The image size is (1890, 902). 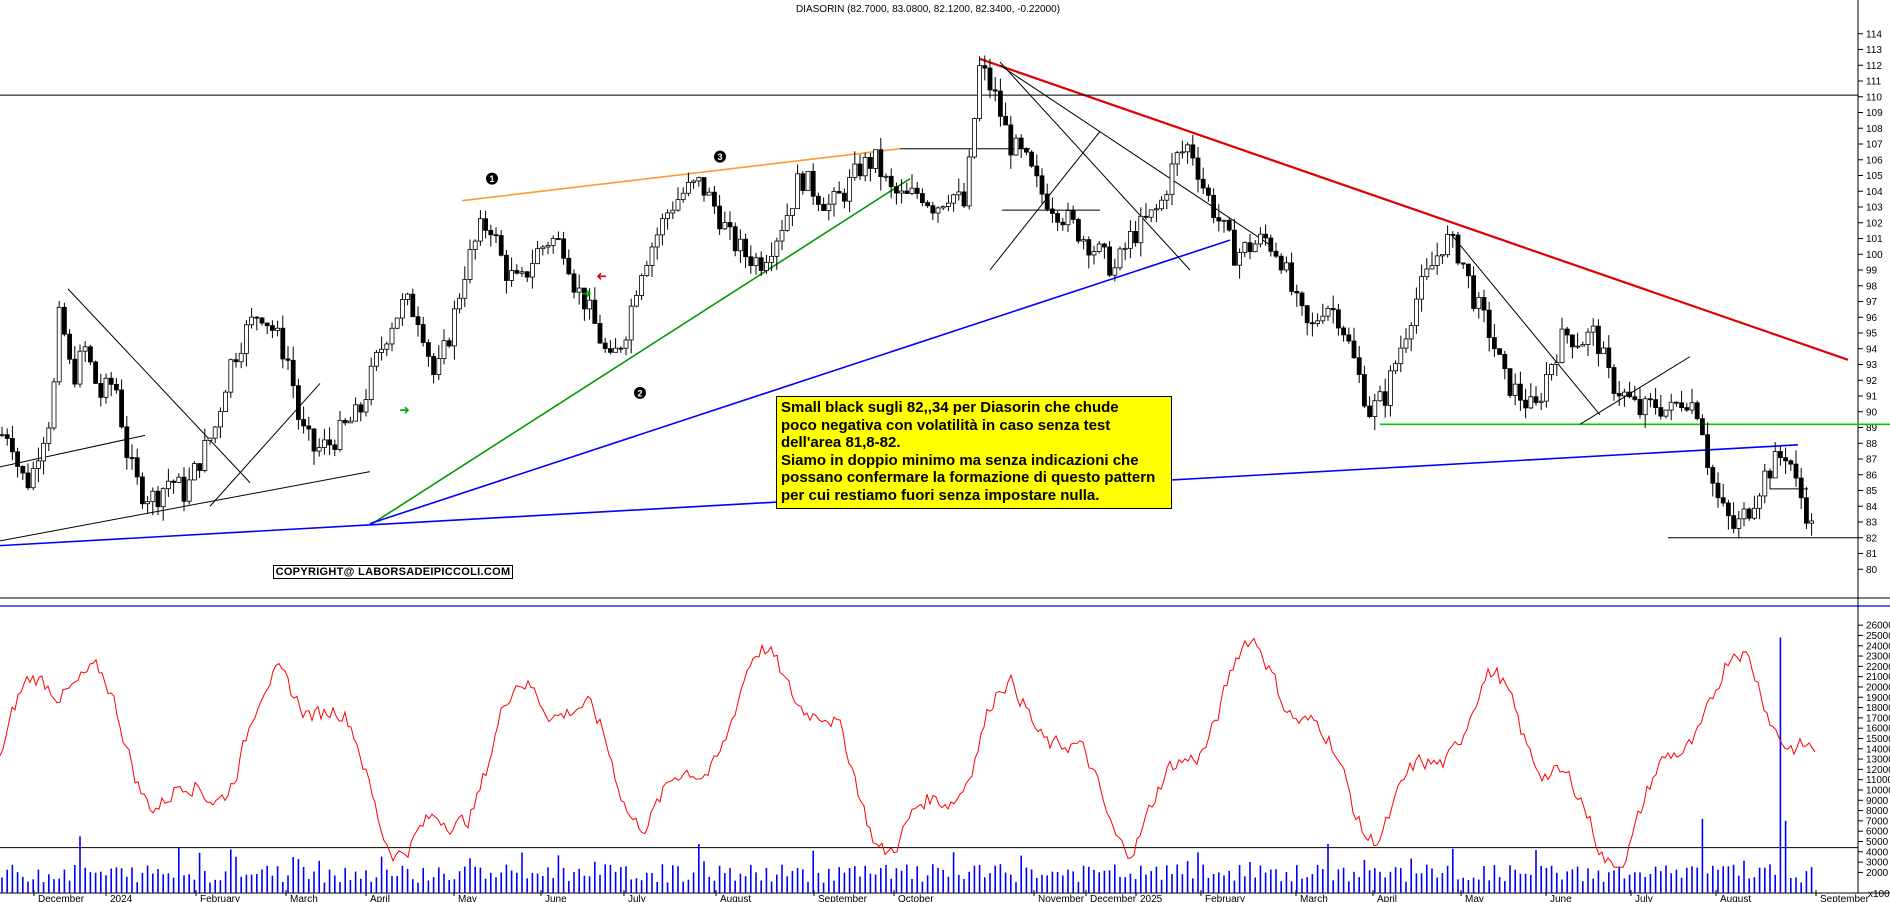 I want to click on price-tick-label: 104, so click(x=1874, y=192).